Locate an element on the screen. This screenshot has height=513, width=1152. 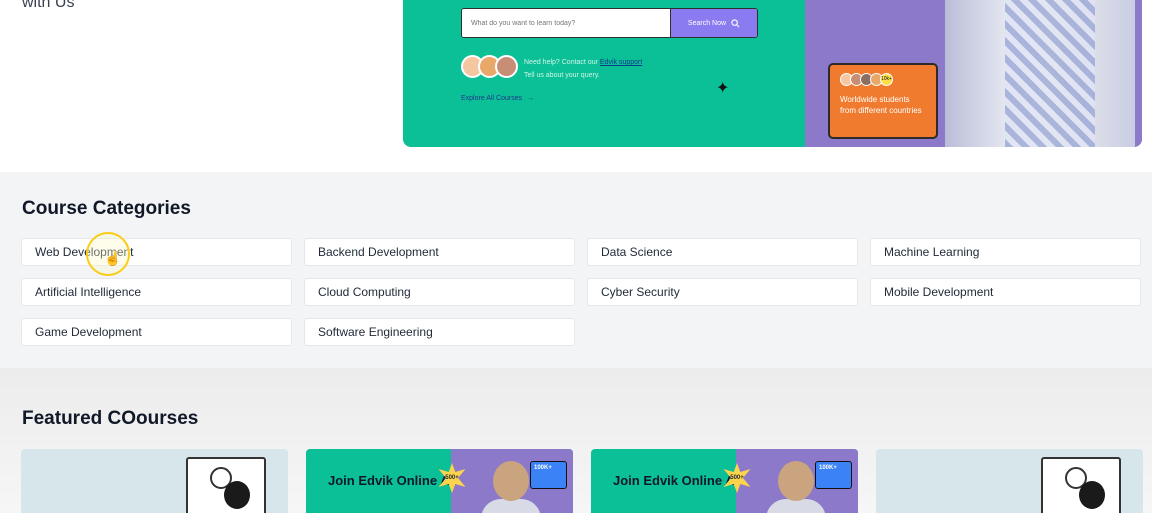
category-backend-development: Backend Development is located at coordinates (439, 252).